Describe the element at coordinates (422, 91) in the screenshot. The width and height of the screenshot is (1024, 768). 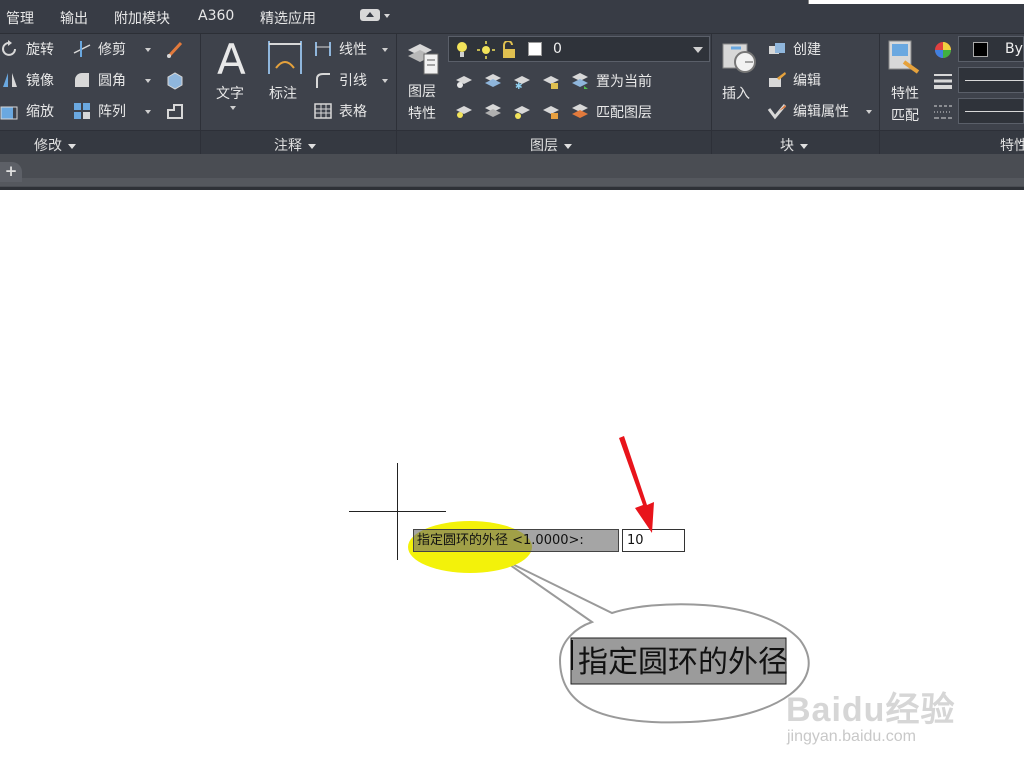
I see `layer-properties-label-1: 图层` at that location.